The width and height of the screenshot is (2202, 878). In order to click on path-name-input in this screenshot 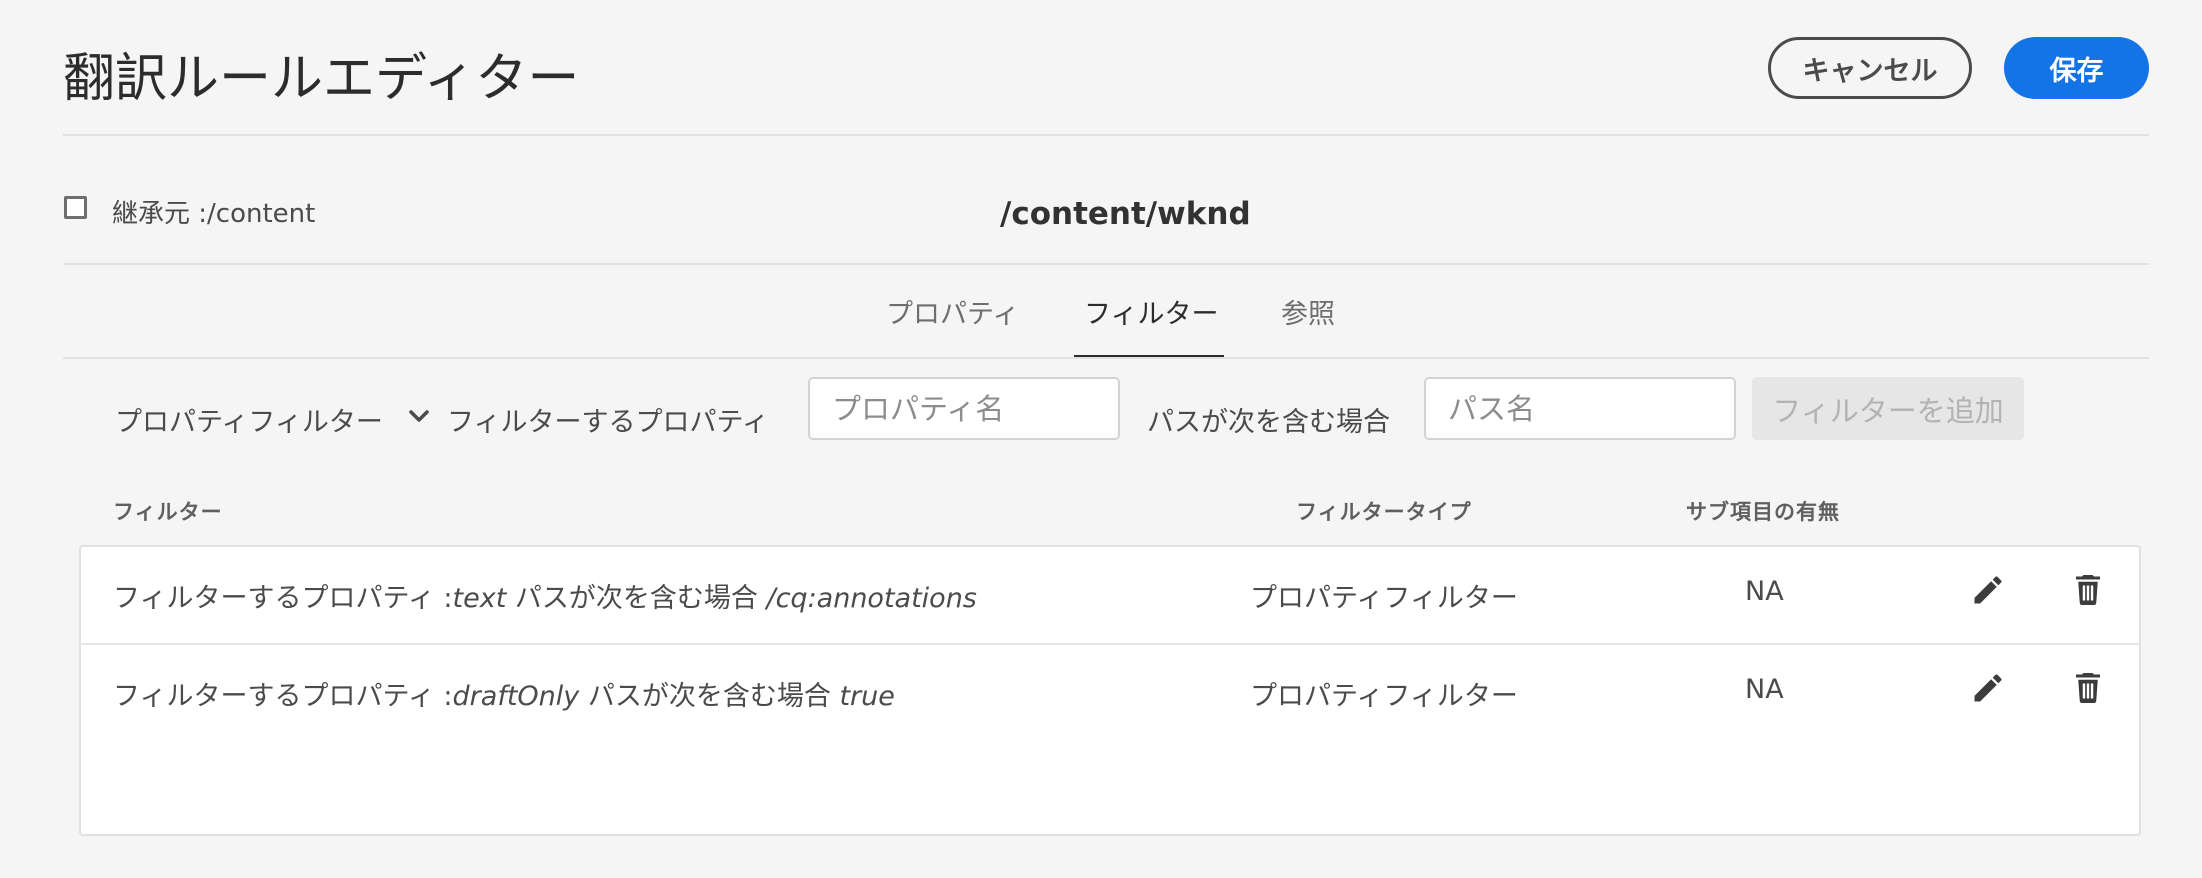, I will do `click(1580, 408)`.